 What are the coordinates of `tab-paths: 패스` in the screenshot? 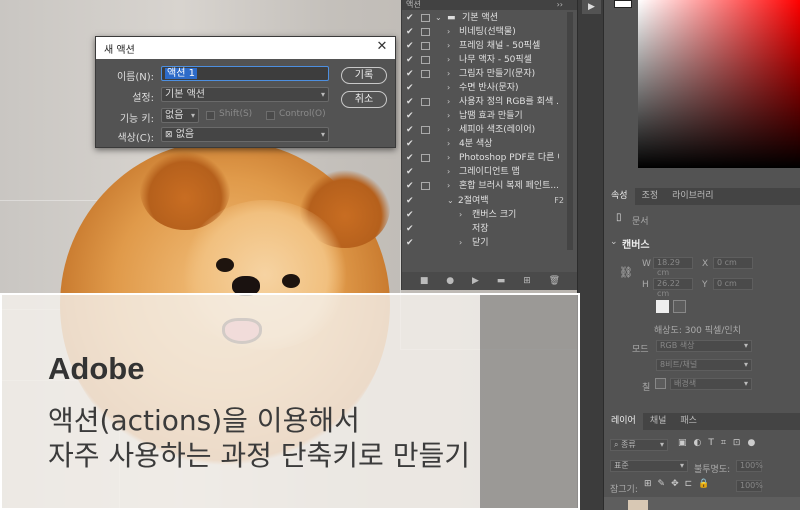 It's located at (688, 421).